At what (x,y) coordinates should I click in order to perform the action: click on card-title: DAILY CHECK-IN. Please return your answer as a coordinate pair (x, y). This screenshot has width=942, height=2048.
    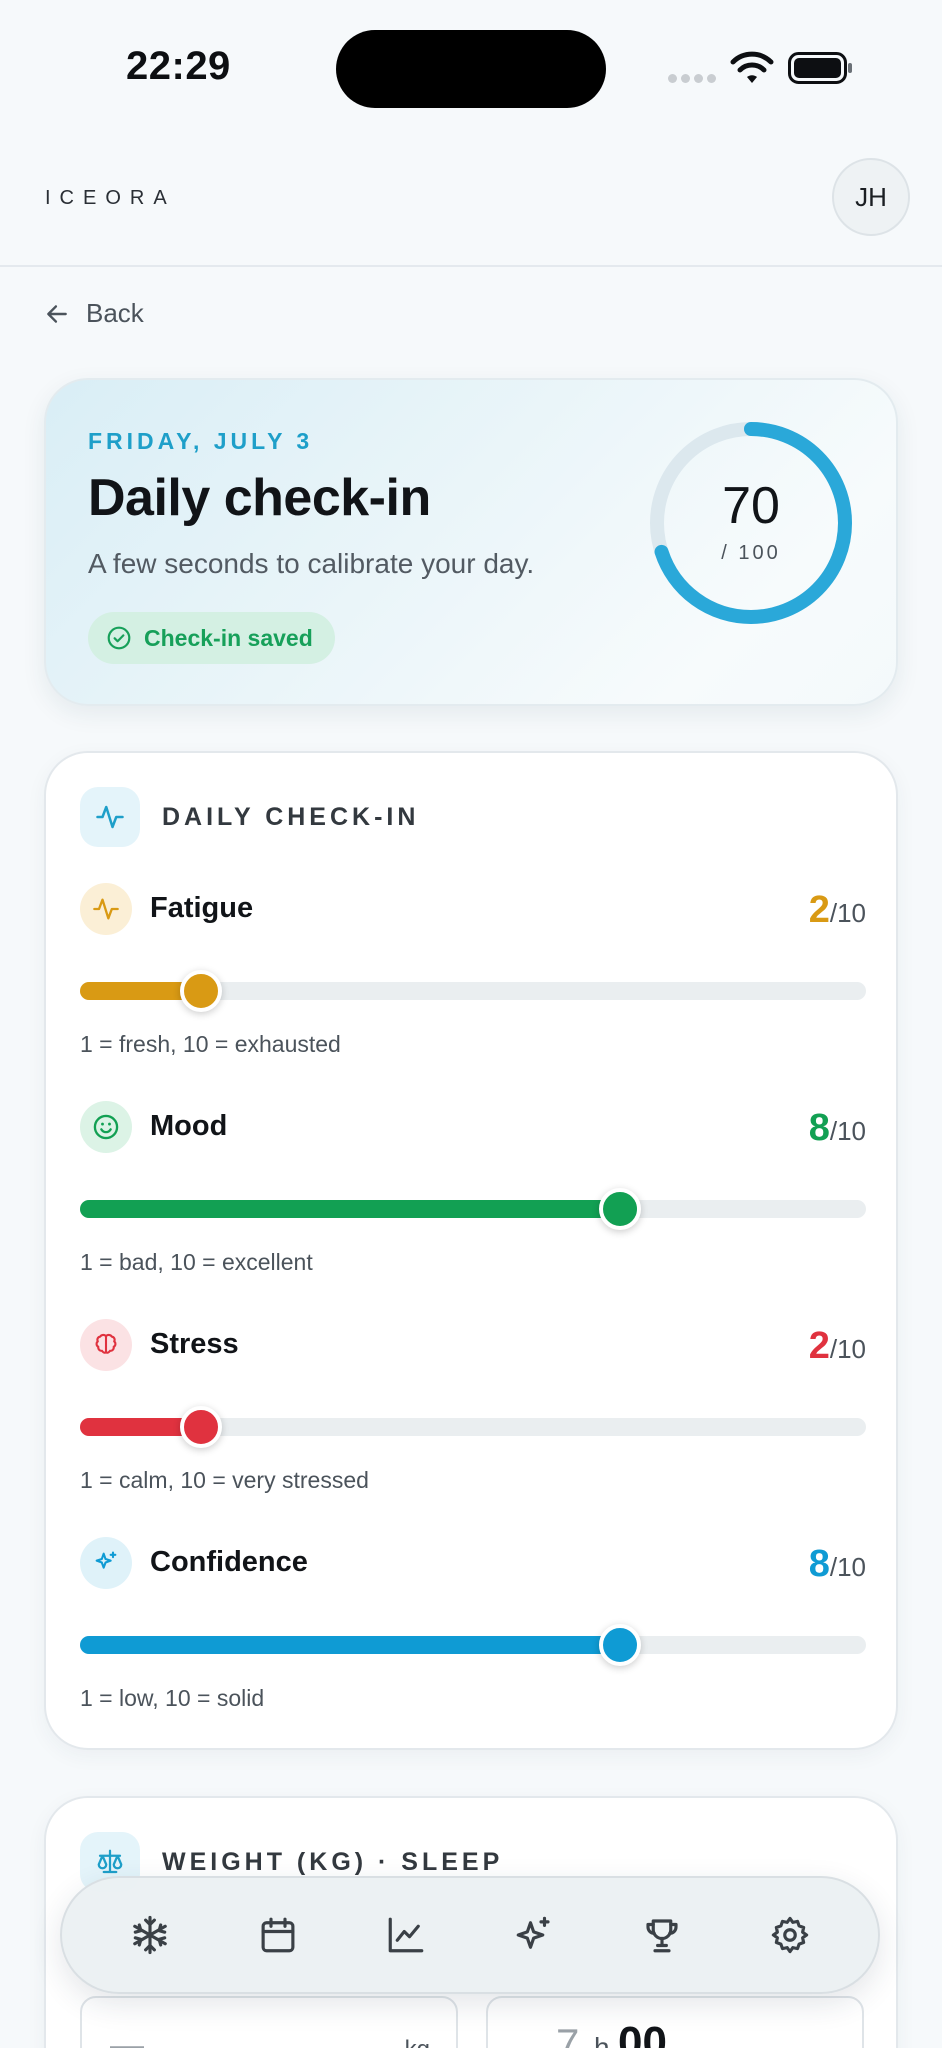
    Looking at the image, I should click on (291, 816).